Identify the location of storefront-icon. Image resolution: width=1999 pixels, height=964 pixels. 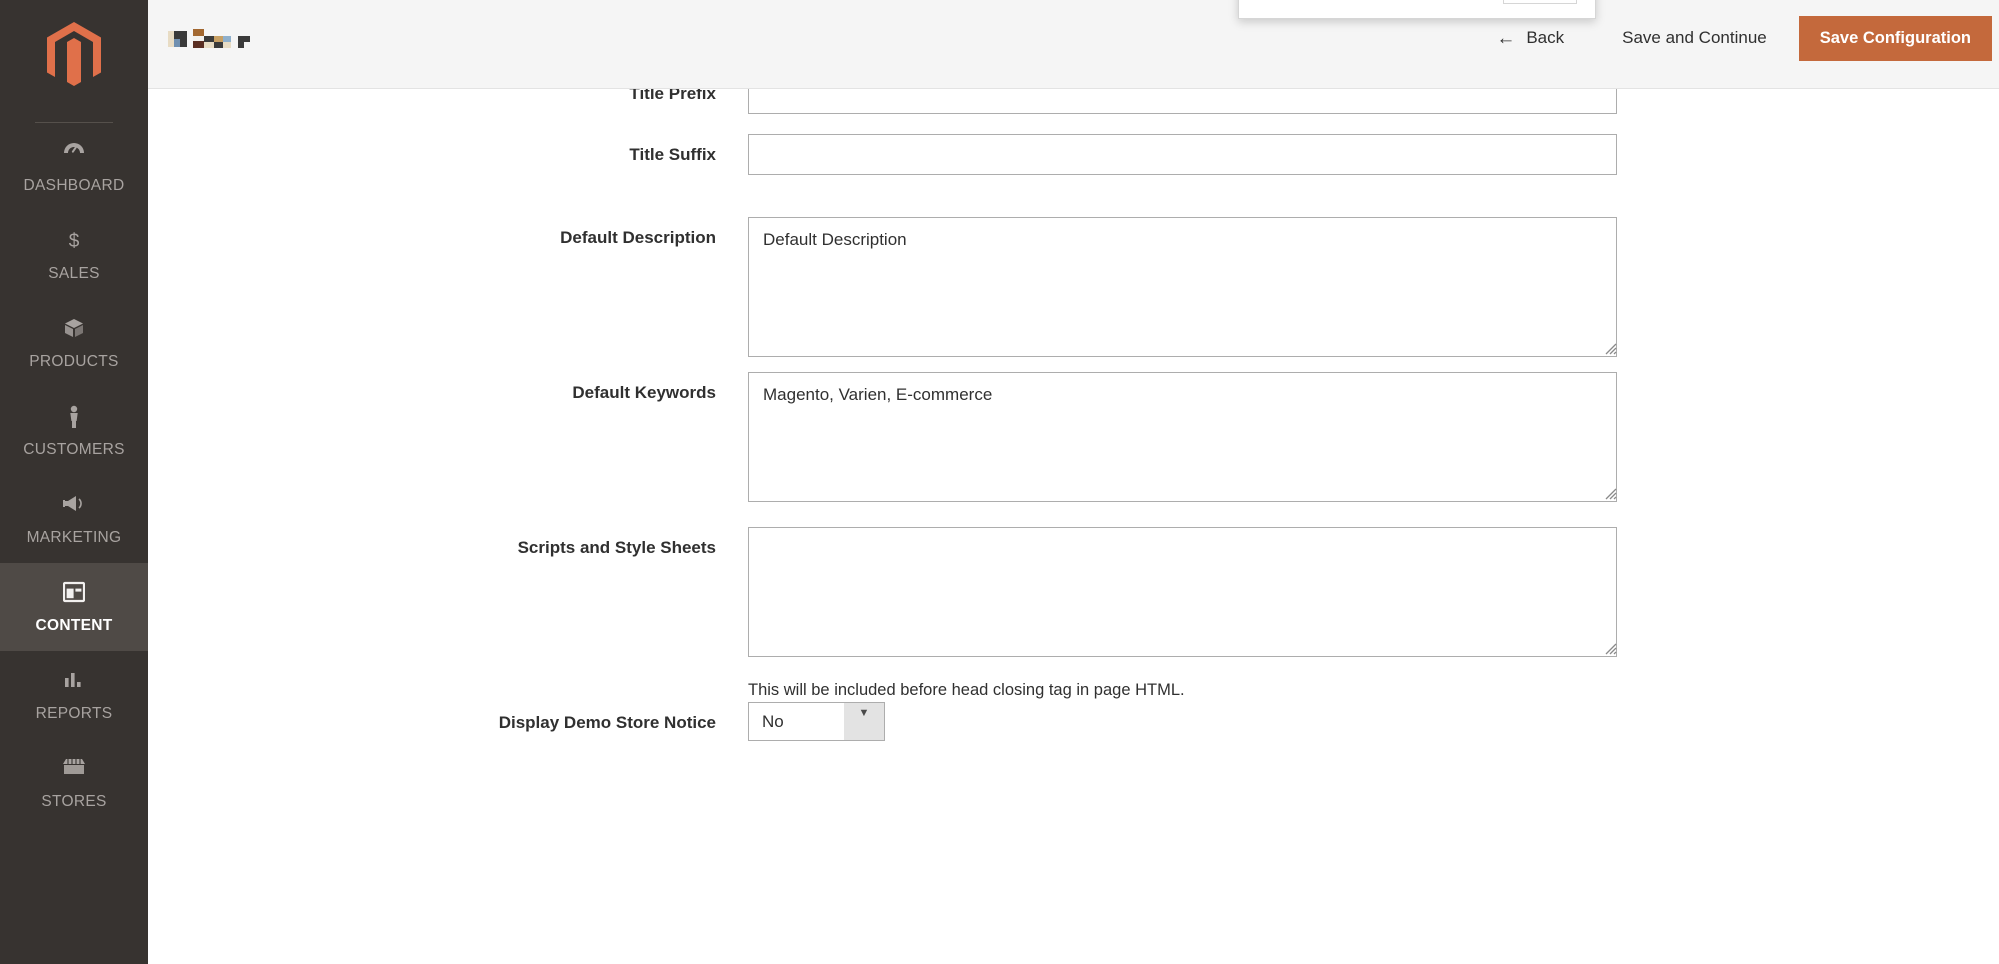
(74, 770).